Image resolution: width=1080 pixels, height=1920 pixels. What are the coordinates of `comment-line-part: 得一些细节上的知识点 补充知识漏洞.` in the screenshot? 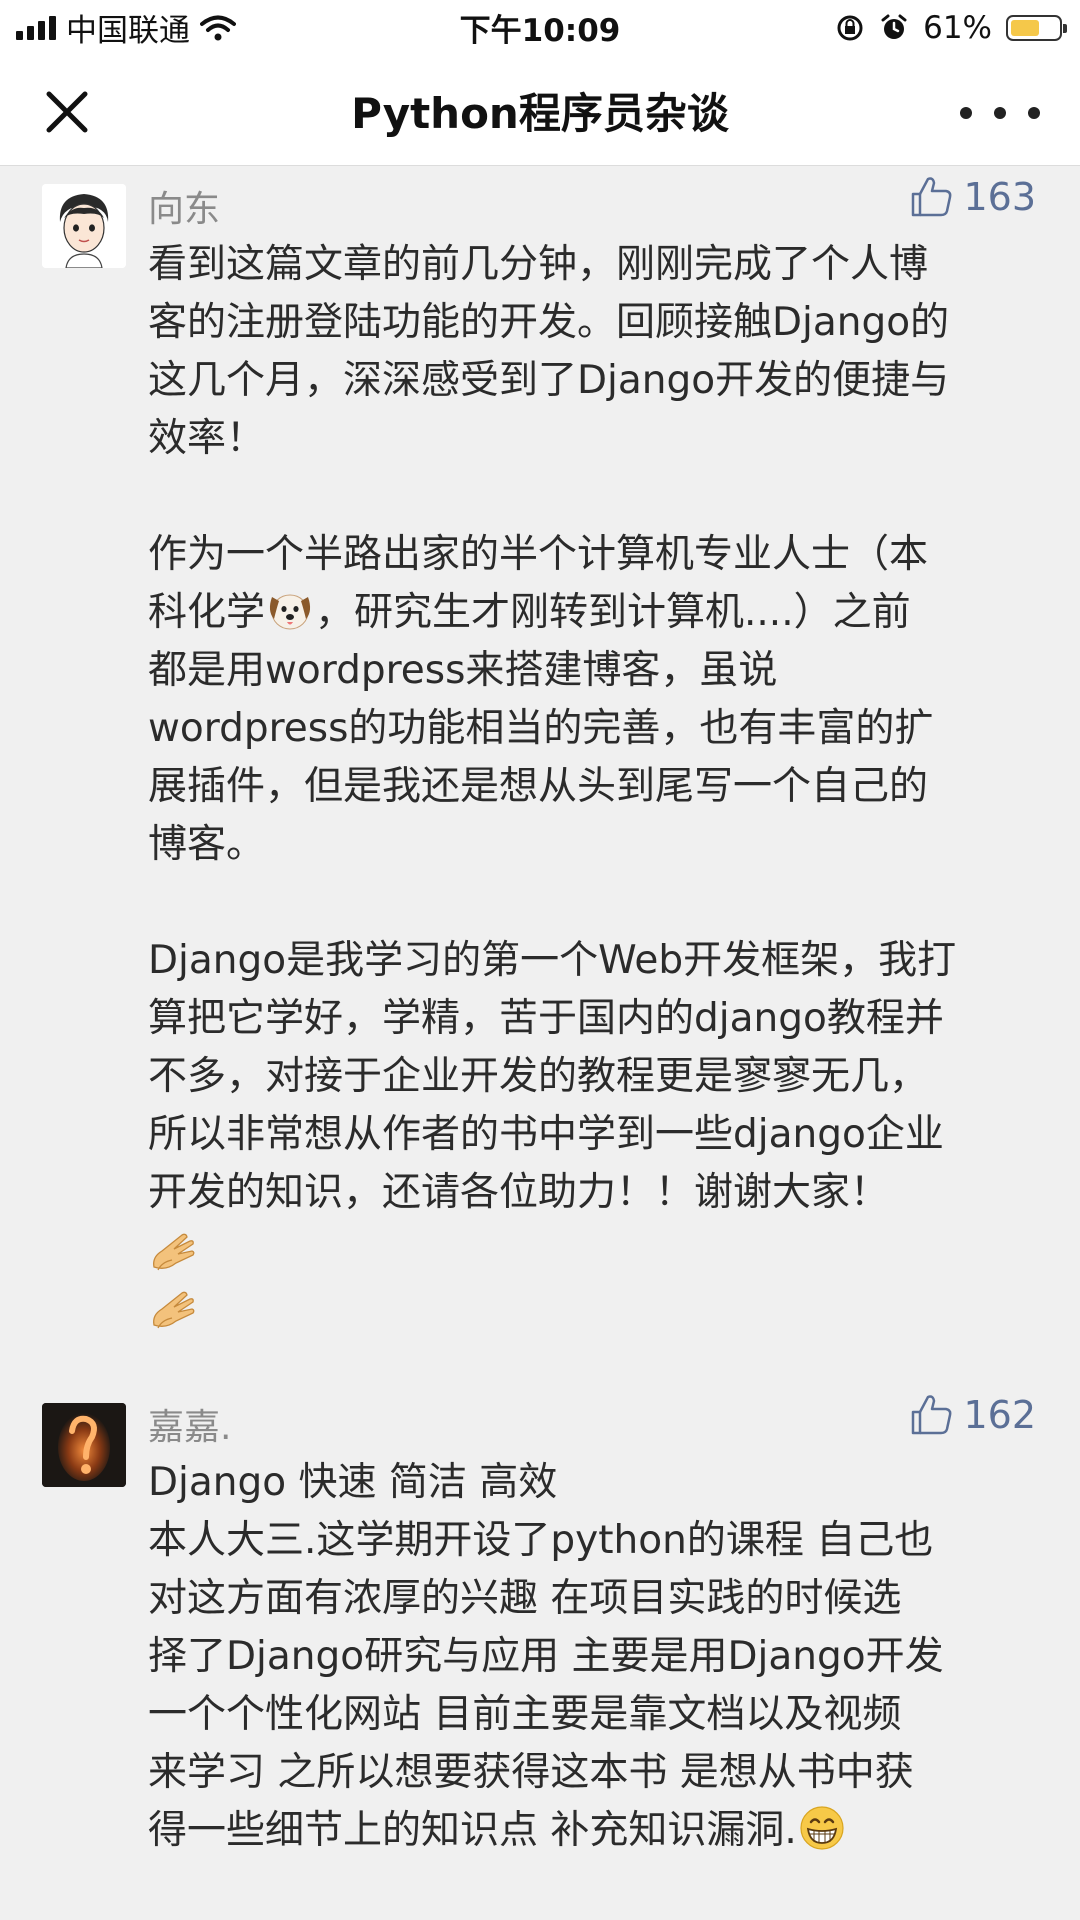 It's located at (472, 1830).